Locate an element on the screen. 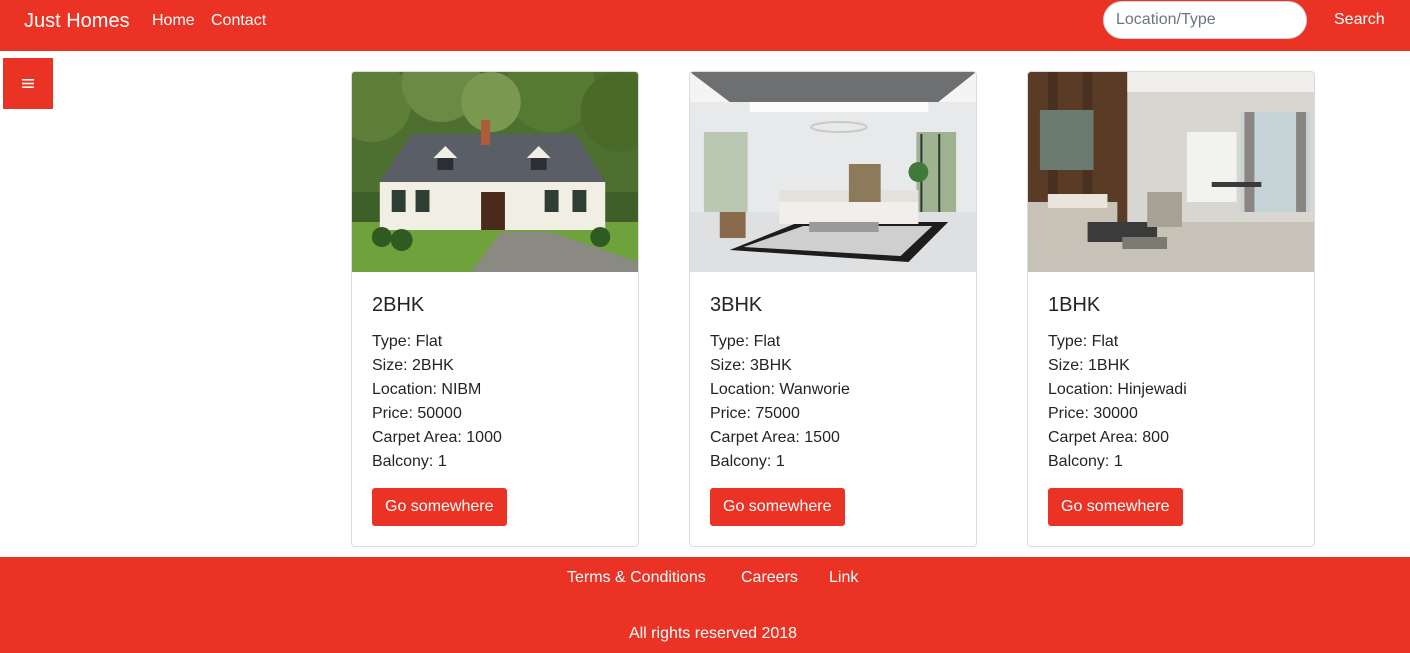 This screenshot has width=1410, height=653. listing-carpet-area: Carpet Area: 1500 is located at coordinates (775, 437).